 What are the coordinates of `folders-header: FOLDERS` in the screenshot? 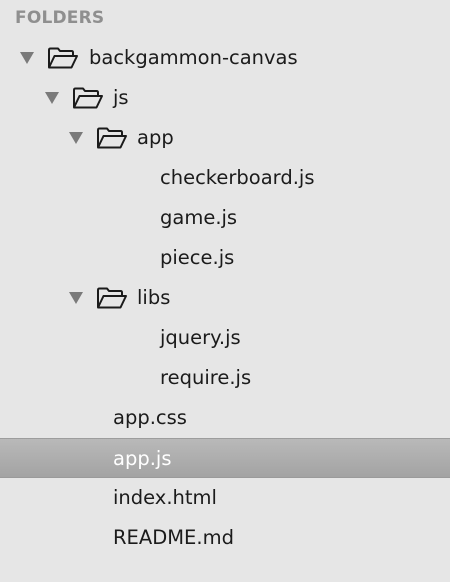 It's located at (60, 18).